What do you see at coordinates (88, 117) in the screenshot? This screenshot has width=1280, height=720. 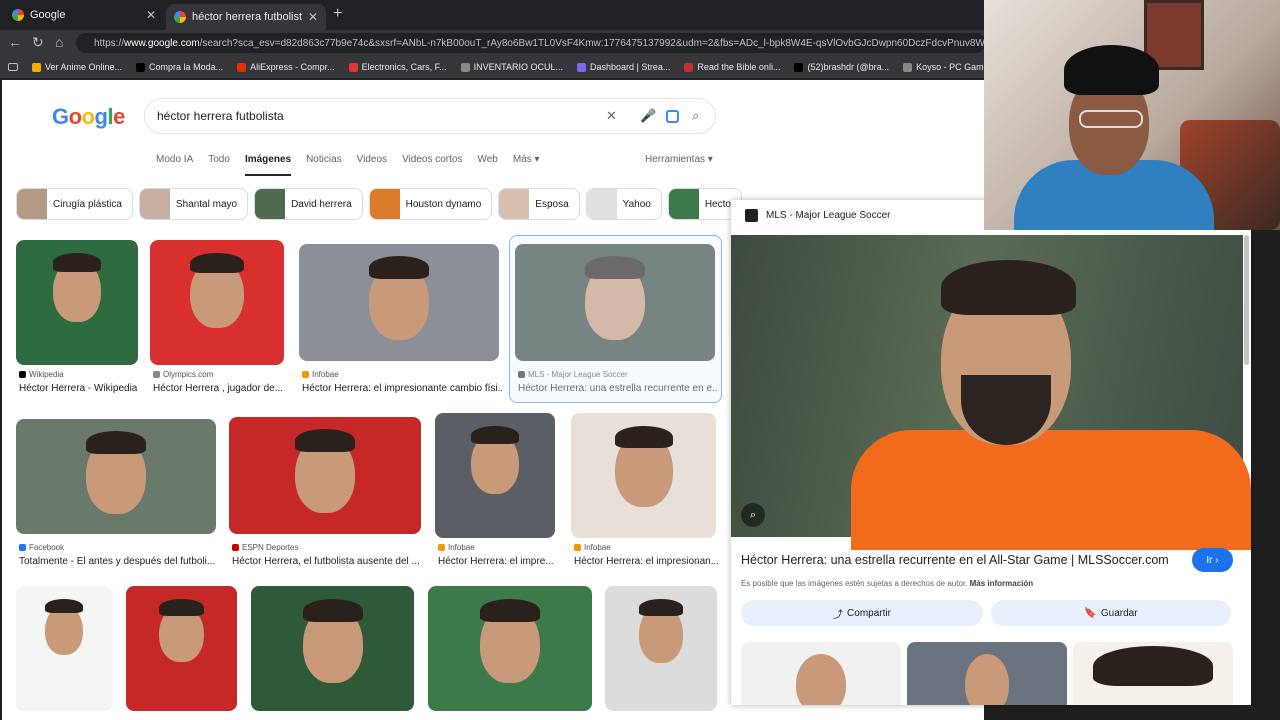 I see `google-logo: Google` at bounding box center [88, 117].